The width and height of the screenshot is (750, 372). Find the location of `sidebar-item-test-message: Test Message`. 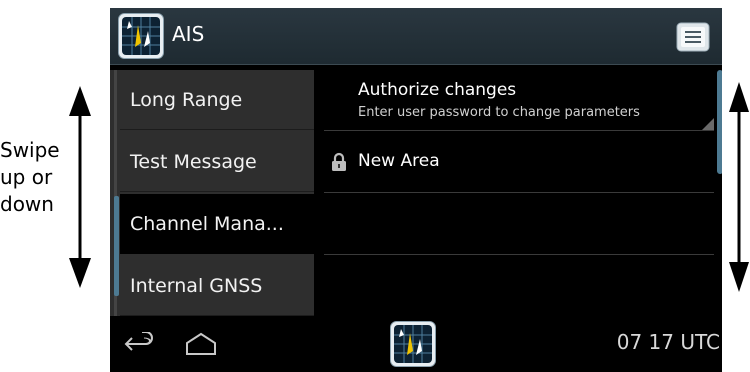

sidebar-item-test-message: Test Message is located at coordinates (217, 162).